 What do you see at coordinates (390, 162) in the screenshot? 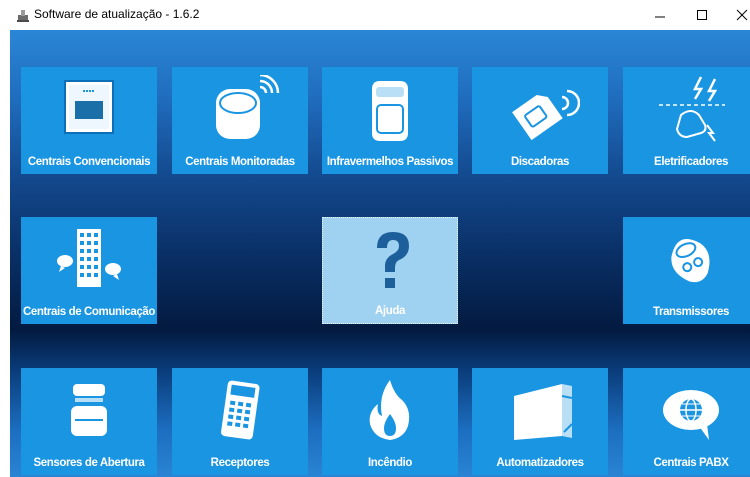
I see `tile-label: Infravermelhos Passivos` at bounding box center [390, 162].